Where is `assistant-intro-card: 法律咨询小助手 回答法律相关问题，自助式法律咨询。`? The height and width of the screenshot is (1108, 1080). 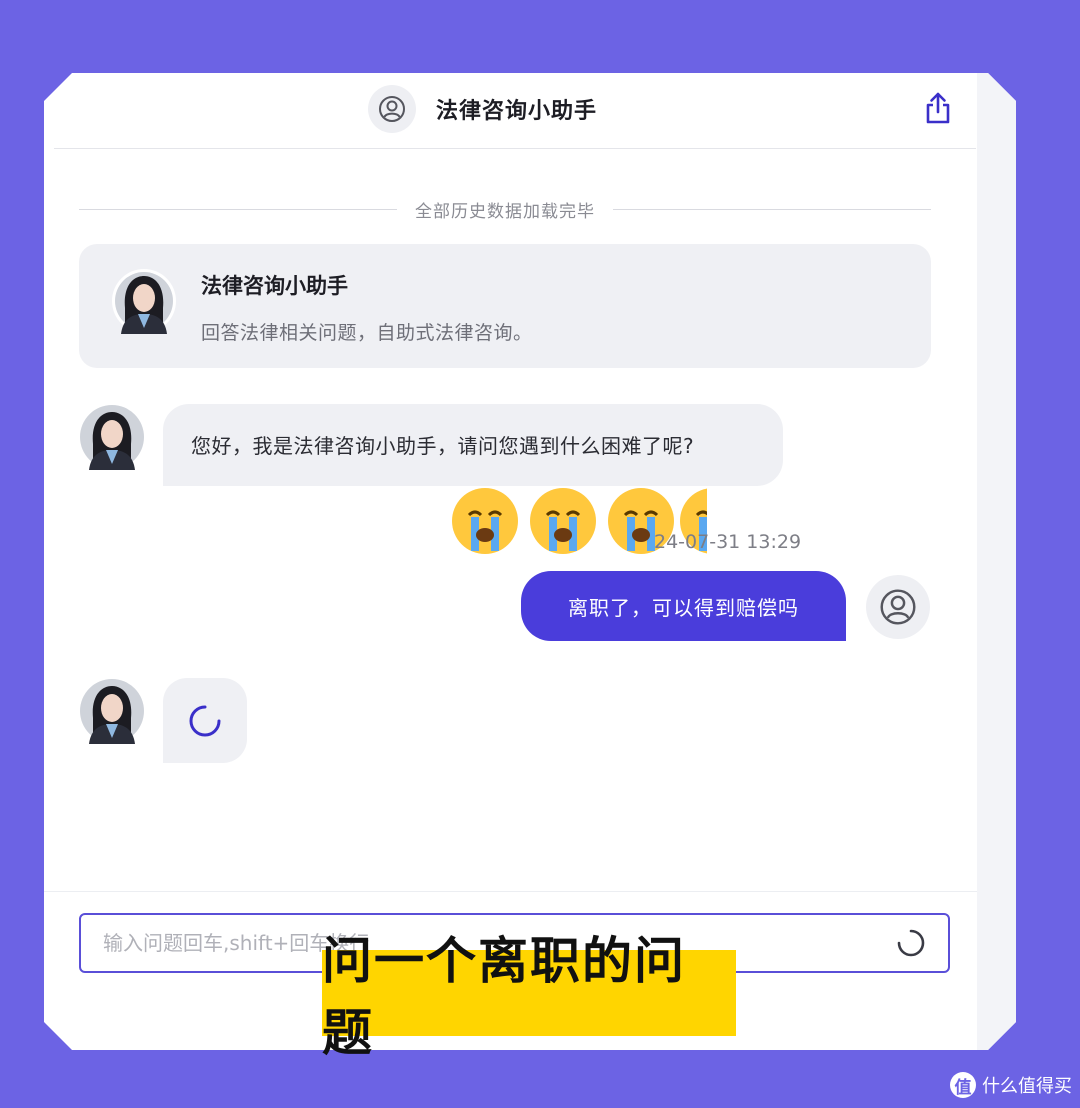
assistant-intro-card: 法律咨询小助手 回答法律相关问题，自助式法律咨询。 is located at coordinates (505, 306).